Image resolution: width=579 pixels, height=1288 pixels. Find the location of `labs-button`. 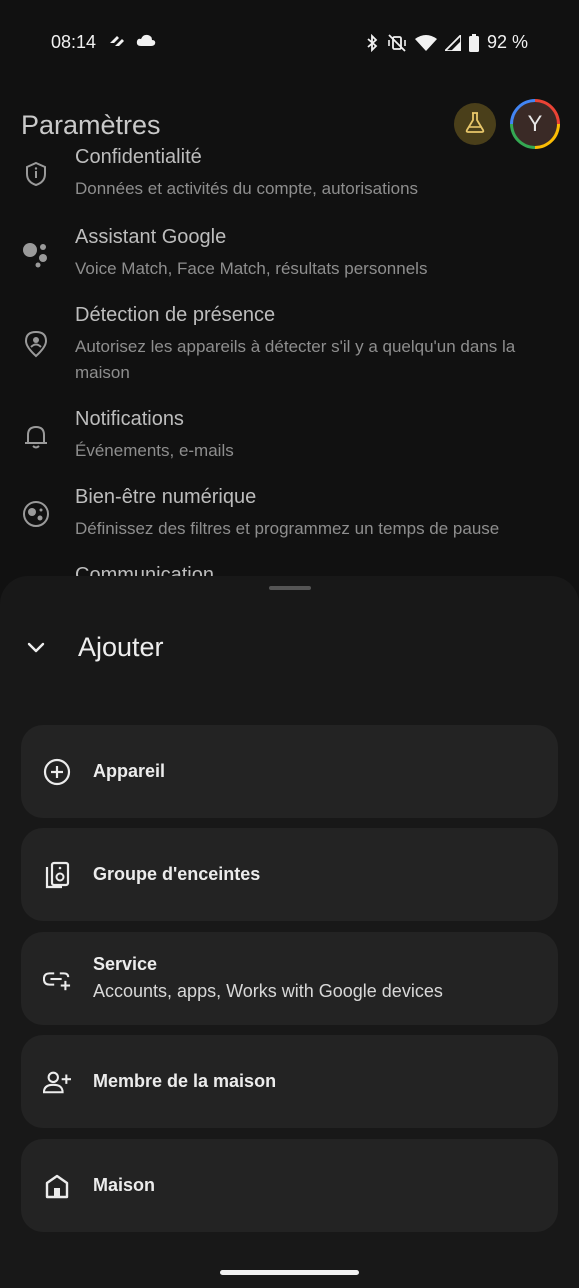

labs-button is located at coordinates (475, 124).